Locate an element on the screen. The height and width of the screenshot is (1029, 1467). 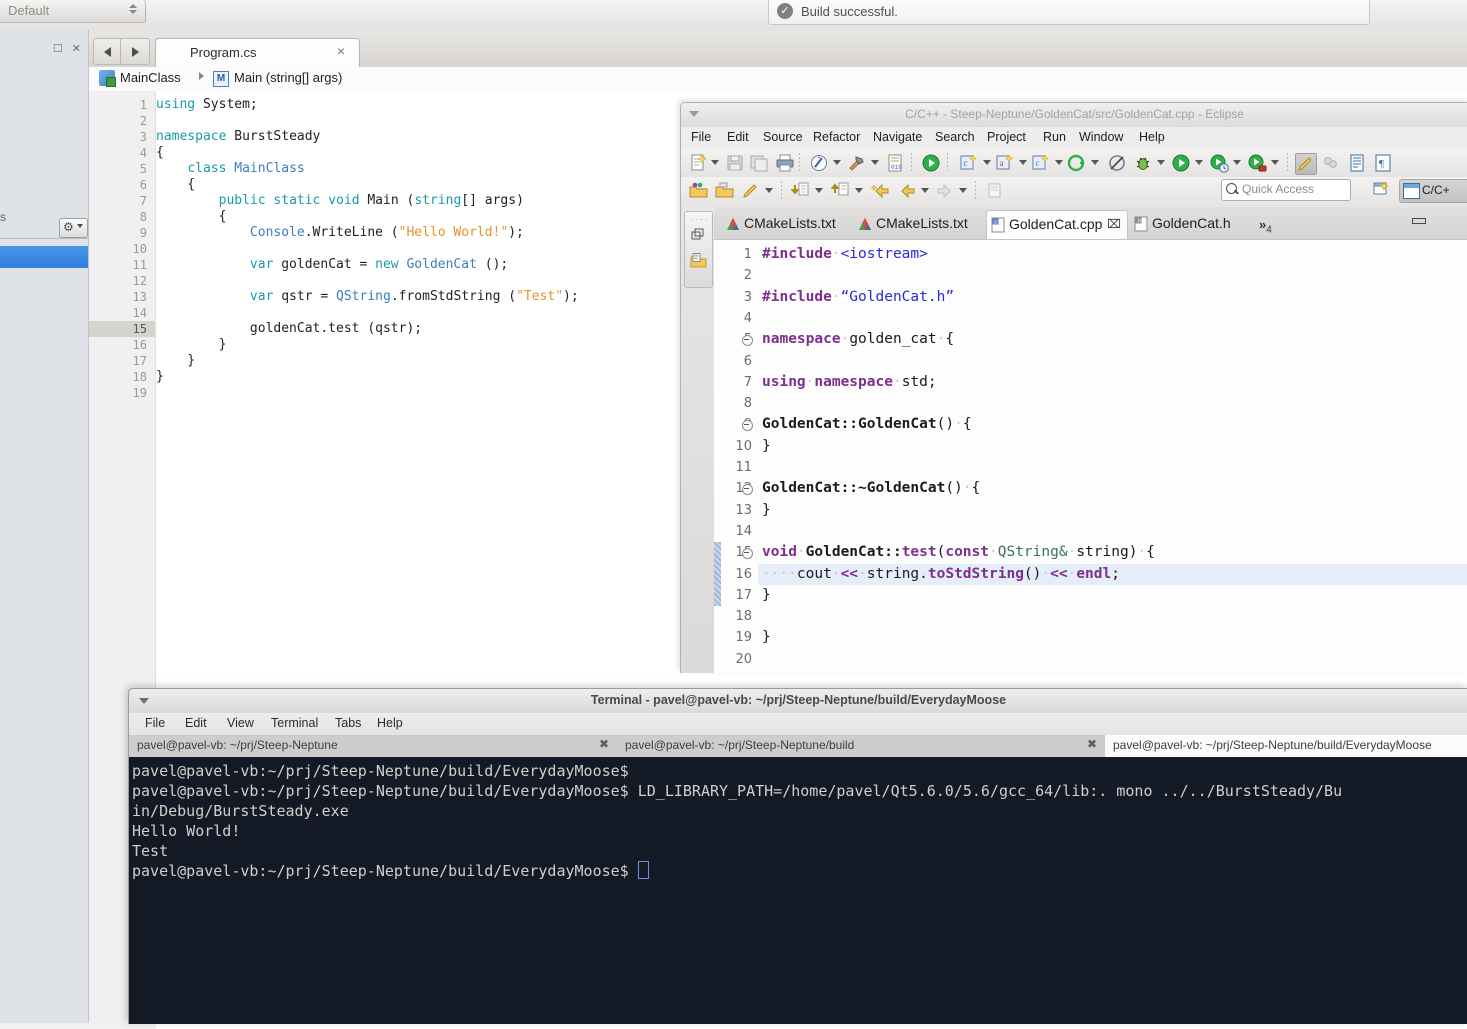
eclipse-menu-search: Search is located at coordinates (955, 137).